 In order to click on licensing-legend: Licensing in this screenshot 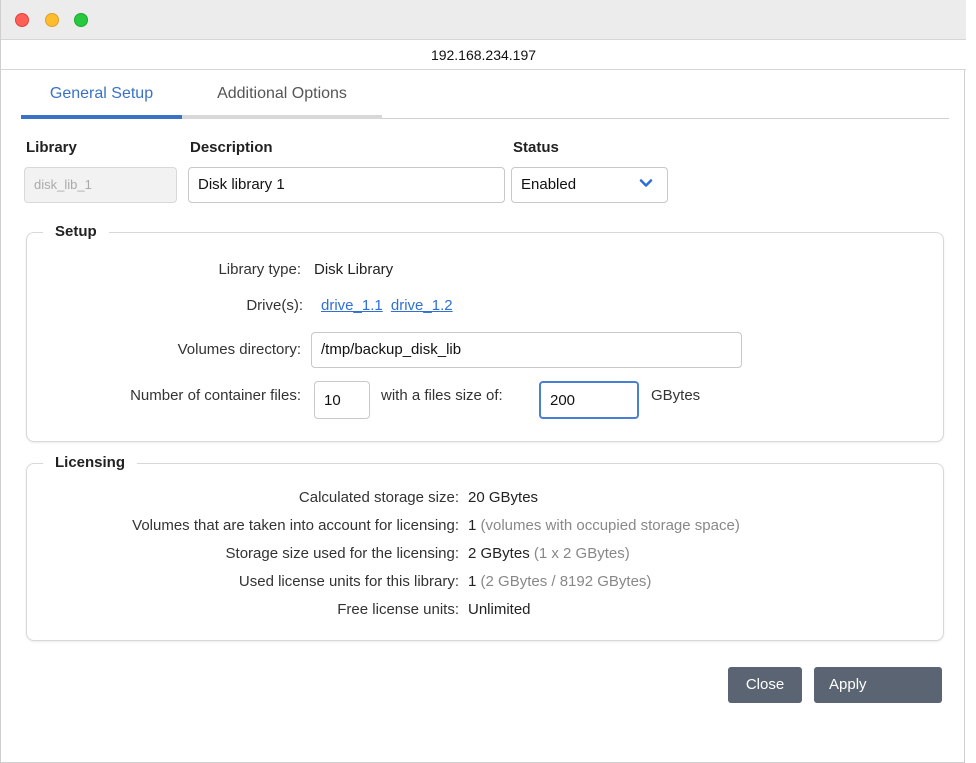, I will do `click(90, 462)`.